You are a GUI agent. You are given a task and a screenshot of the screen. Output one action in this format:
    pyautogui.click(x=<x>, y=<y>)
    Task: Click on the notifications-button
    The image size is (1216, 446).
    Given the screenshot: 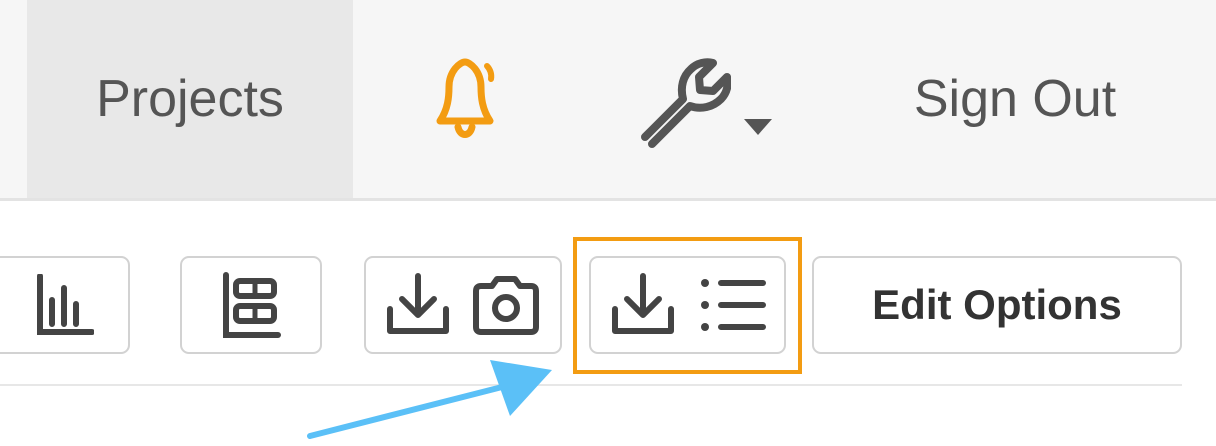 What is the action you would take?
    pyautogui.click(x=465, y=99)
    